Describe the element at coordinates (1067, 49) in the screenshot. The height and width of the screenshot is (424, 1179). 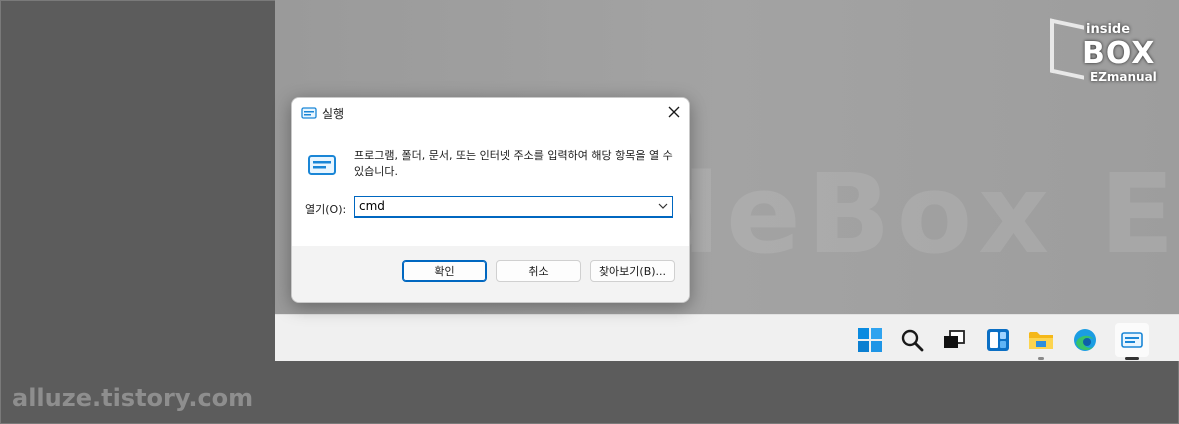
I see `logo-box-shape` at that location.